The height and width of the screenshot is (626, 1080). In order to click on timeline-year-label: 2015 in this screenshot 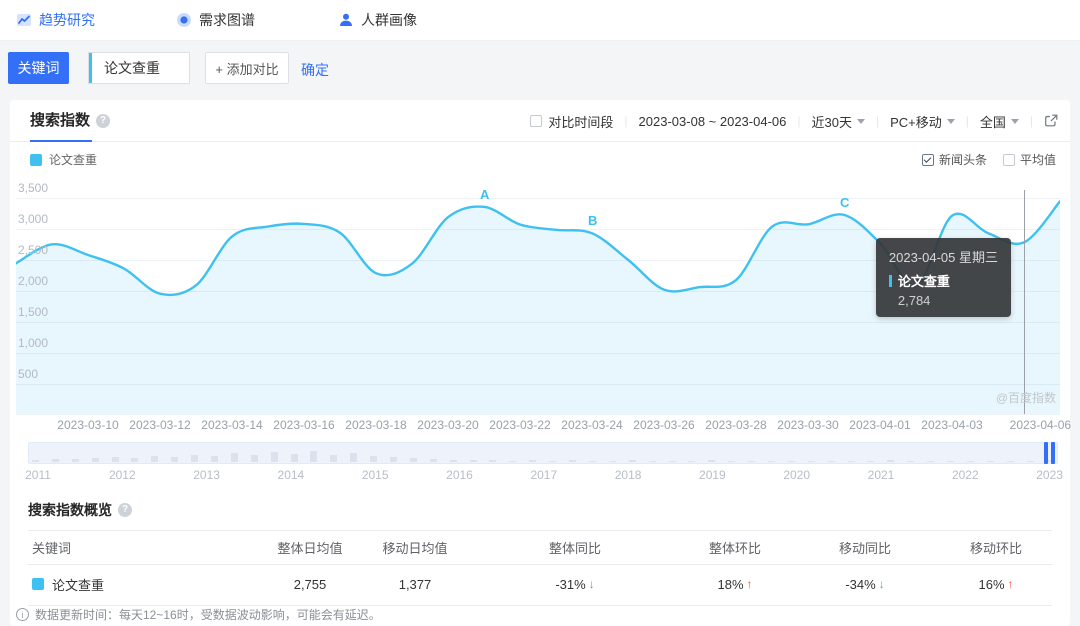, I will do `click(375, 475)`.